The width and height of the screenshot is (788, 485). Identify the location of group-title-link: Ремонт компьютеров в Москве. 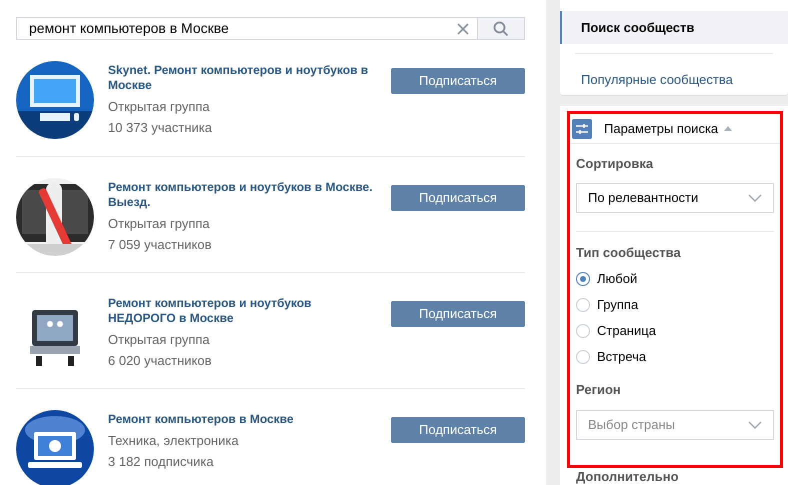
(244, 420).